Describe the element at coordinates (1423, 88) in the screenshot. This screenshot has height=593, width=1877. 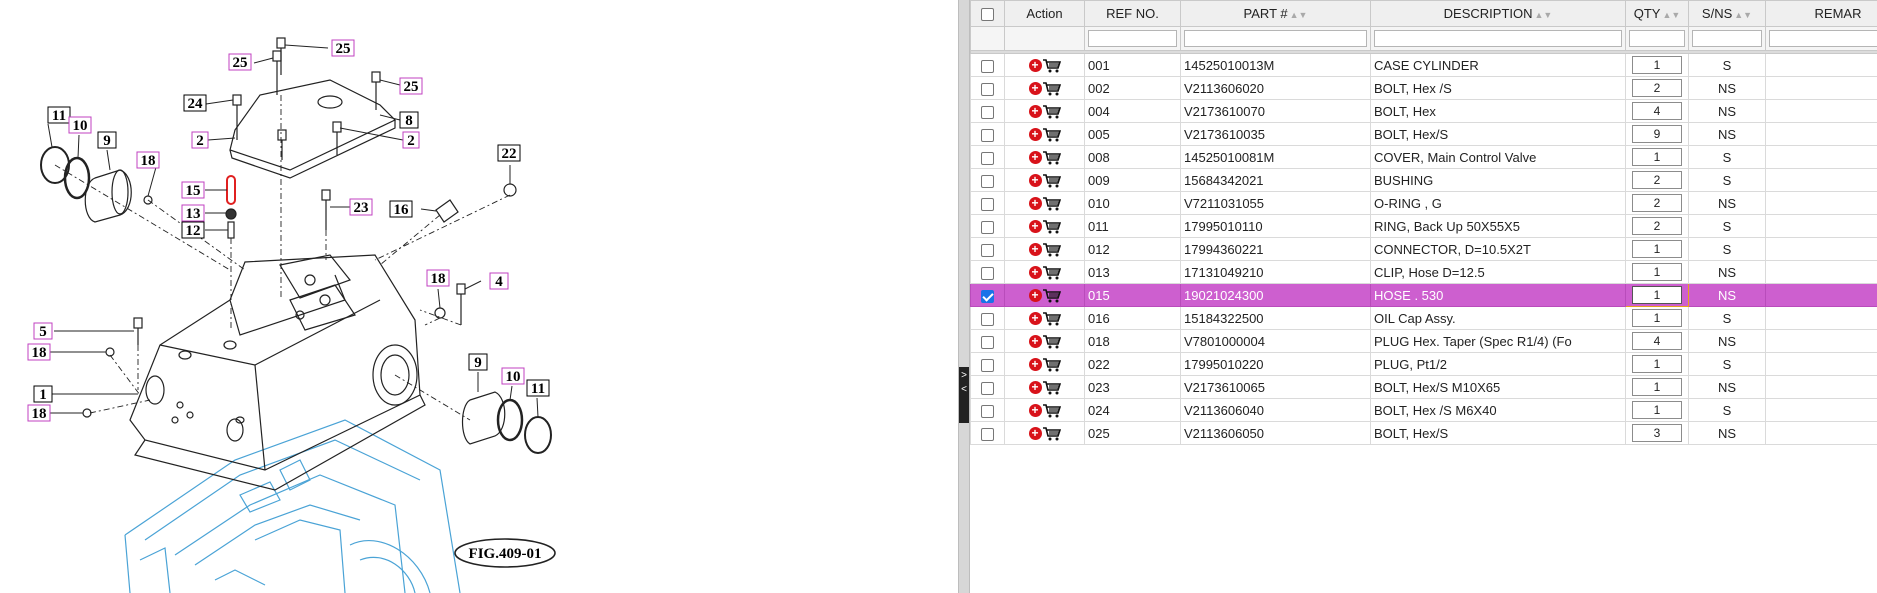
I see `table-row: + 002 V2113606020 BOLT, Hex /S 2 NS` at that location.